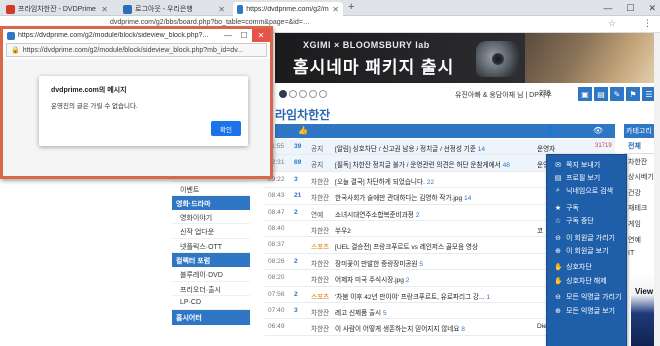  I want to click on post-title-text: 쑤우2, so click(343, 231).